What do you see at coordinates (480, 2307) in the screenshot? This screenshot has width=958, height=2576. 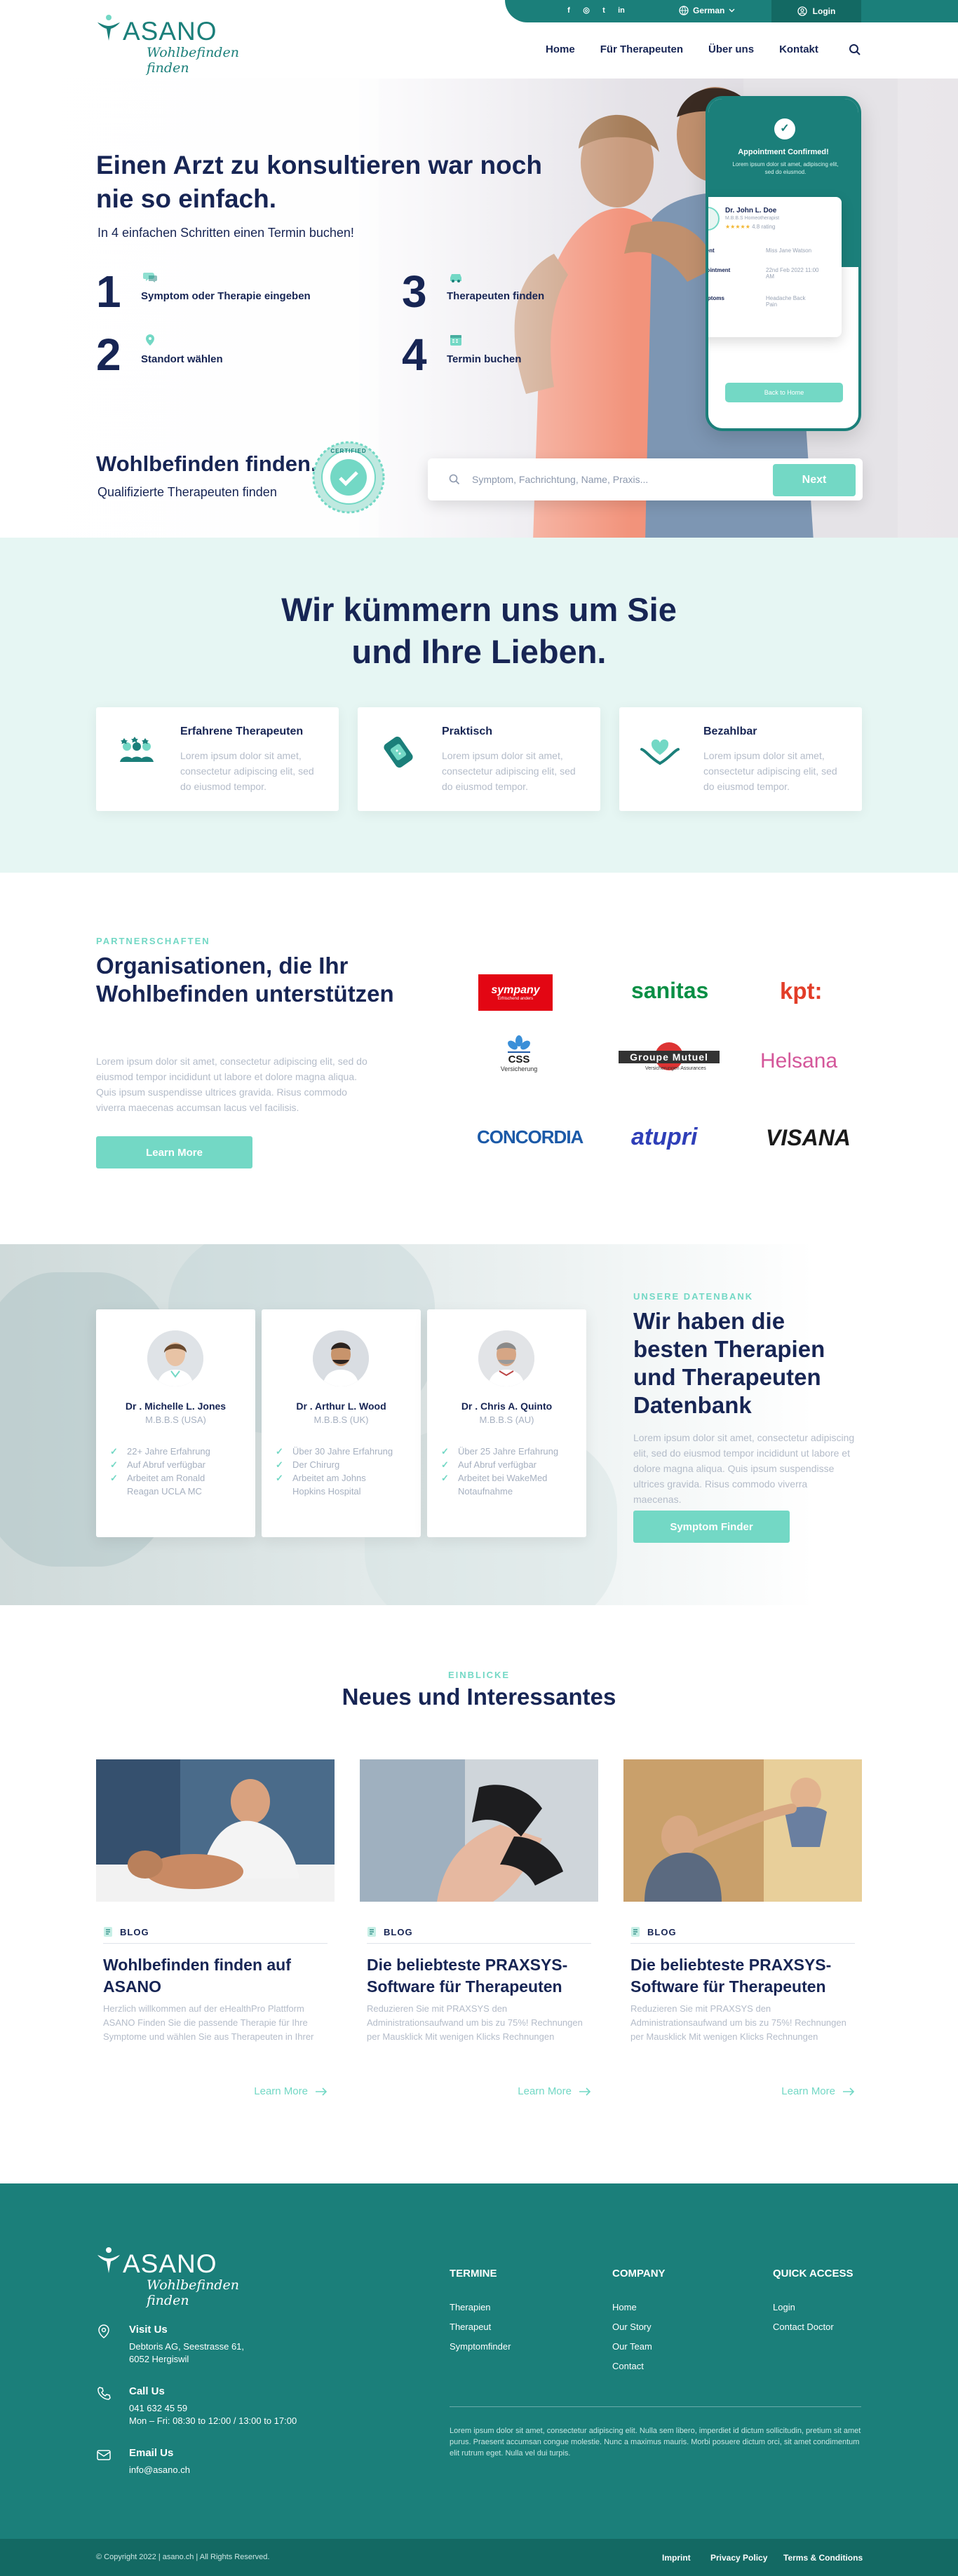 I see `footer-link: Therapien` at bounding box center [480, 2307].